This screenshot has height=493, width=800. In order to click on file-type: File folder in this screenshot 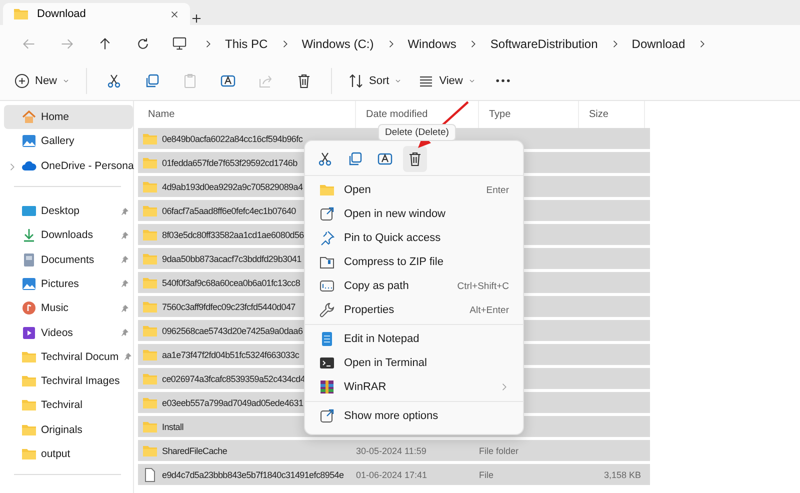, I will do `click(499, 451)`.